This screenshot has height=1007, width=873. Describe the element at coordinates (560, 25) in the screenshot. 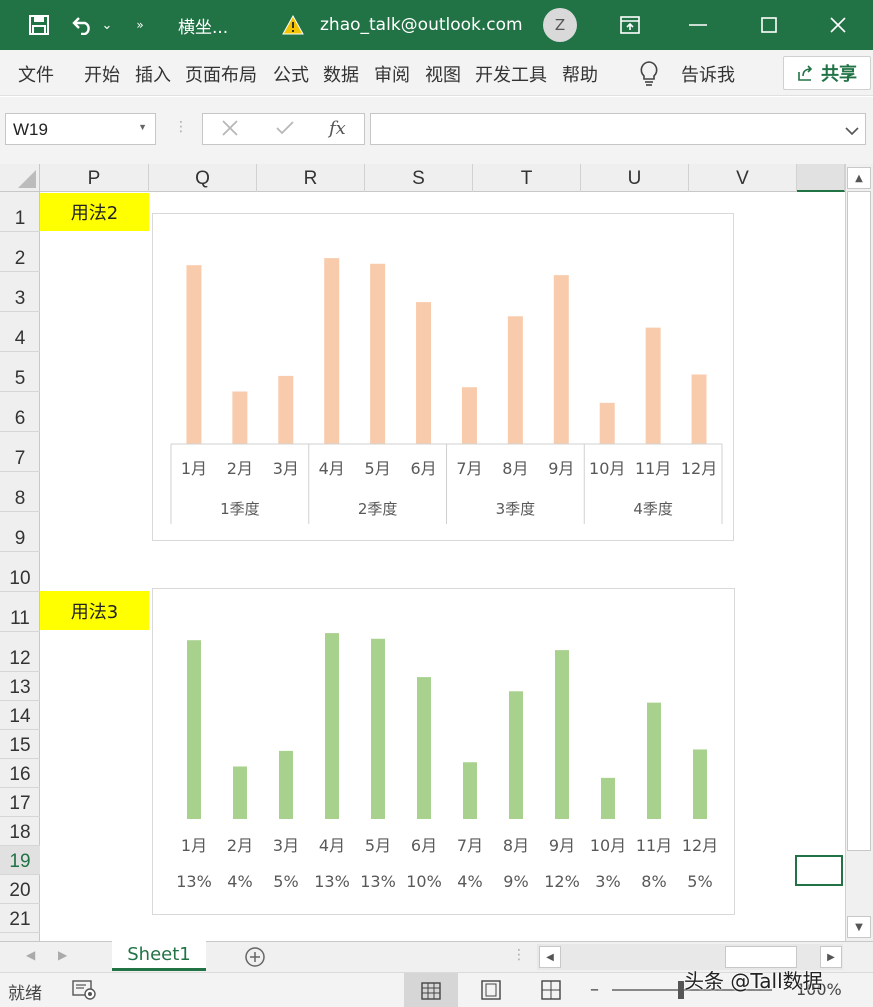

I see `avatar: Z` at that location.